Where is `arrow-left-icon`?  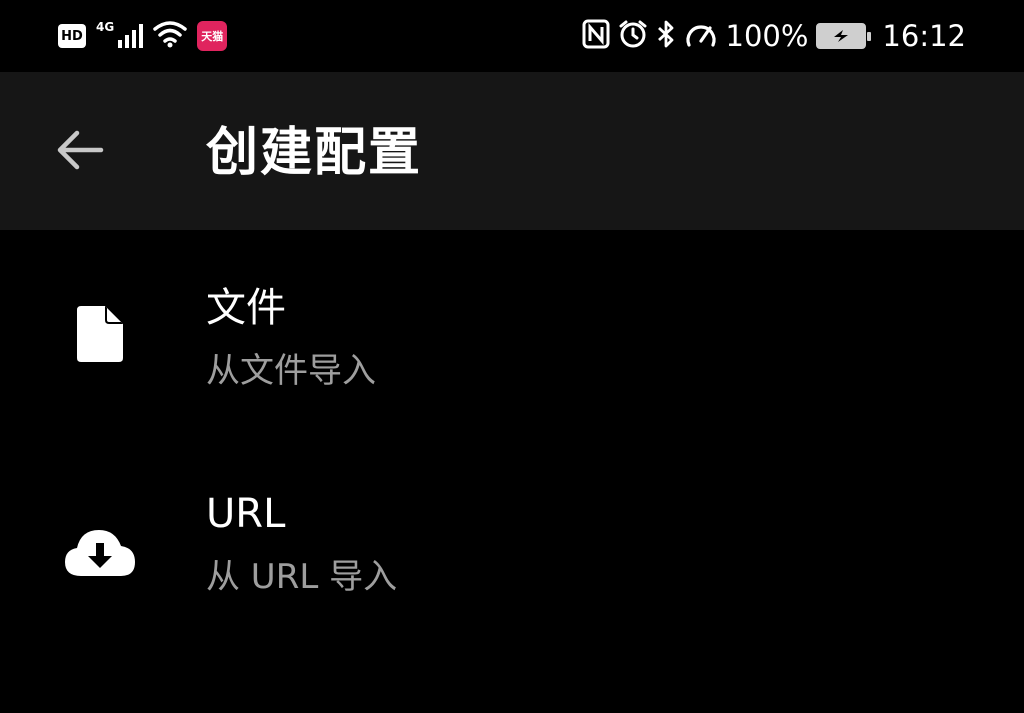 arrow-left-icon is located at coordinates (80, 152).